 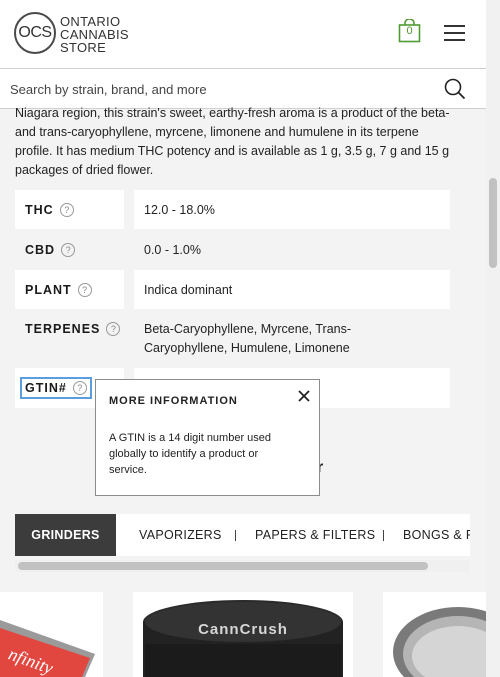 What do you see at coordinates (83, 47) in the screenshot?
I see `logo-line-3: STORE` at bounding box center [83, 47].